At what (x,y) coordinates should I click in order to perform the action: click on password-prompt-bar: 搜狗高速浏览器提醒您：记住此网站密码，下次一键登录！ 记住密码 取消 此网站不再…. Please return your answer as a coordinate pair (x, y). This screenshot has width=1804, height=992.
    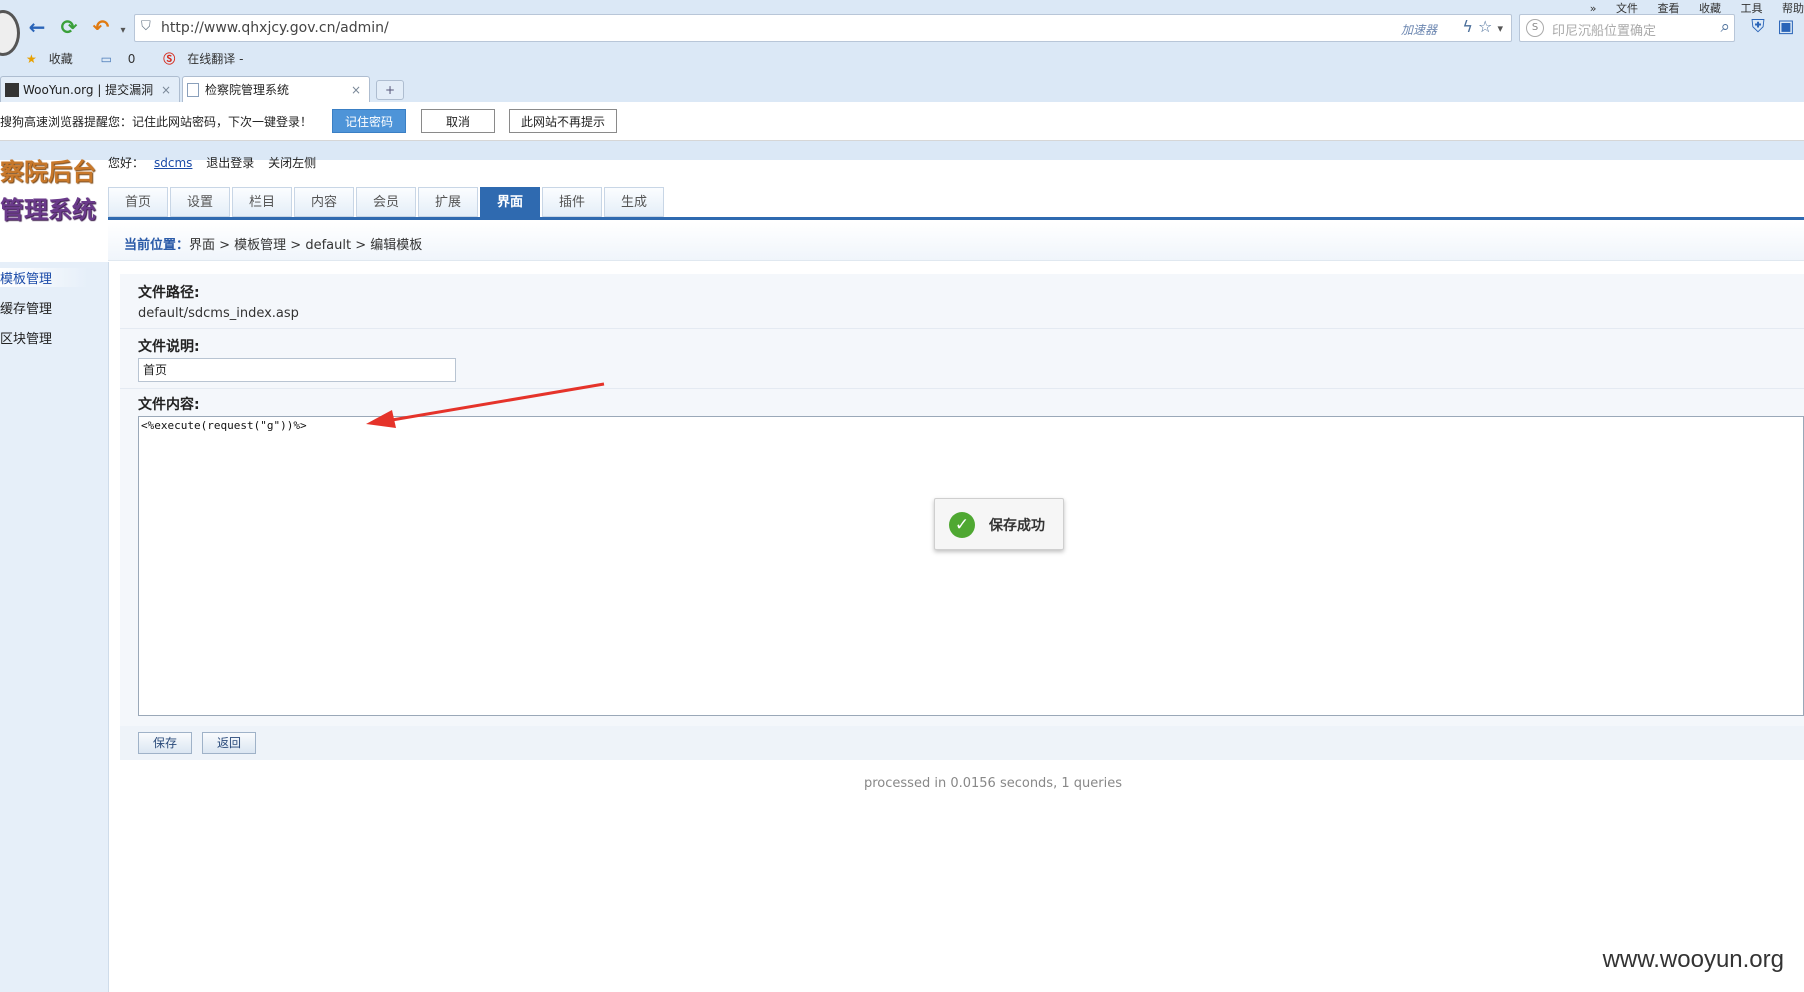
    Looking at the image, I should click on (902, 121).